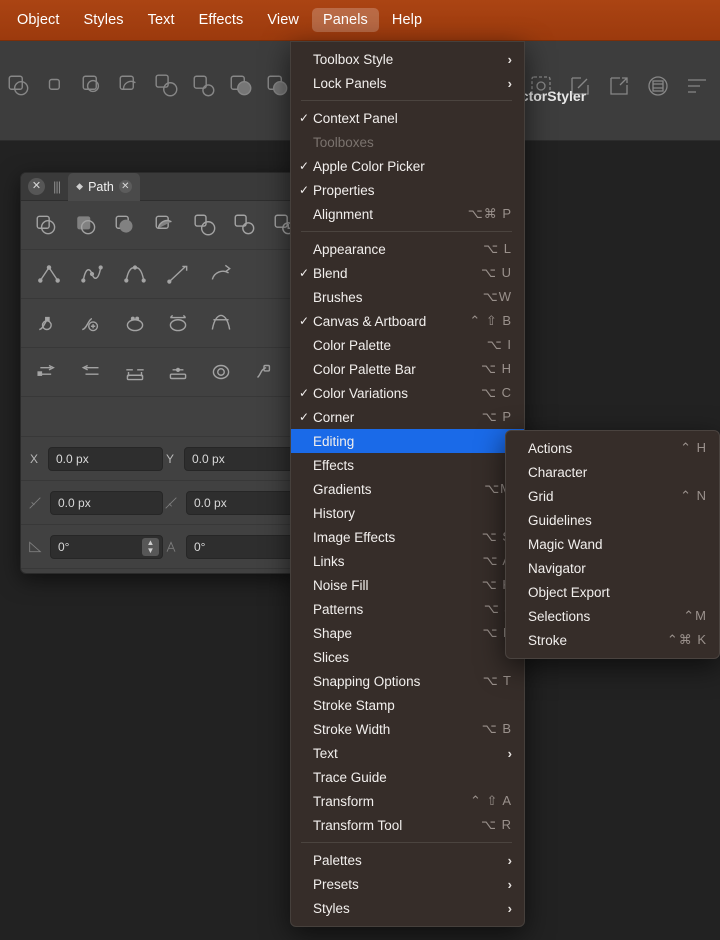  Describe the element at coordinates (206, 225) in the screenshot. I see `path-exclude-icon` at that location.